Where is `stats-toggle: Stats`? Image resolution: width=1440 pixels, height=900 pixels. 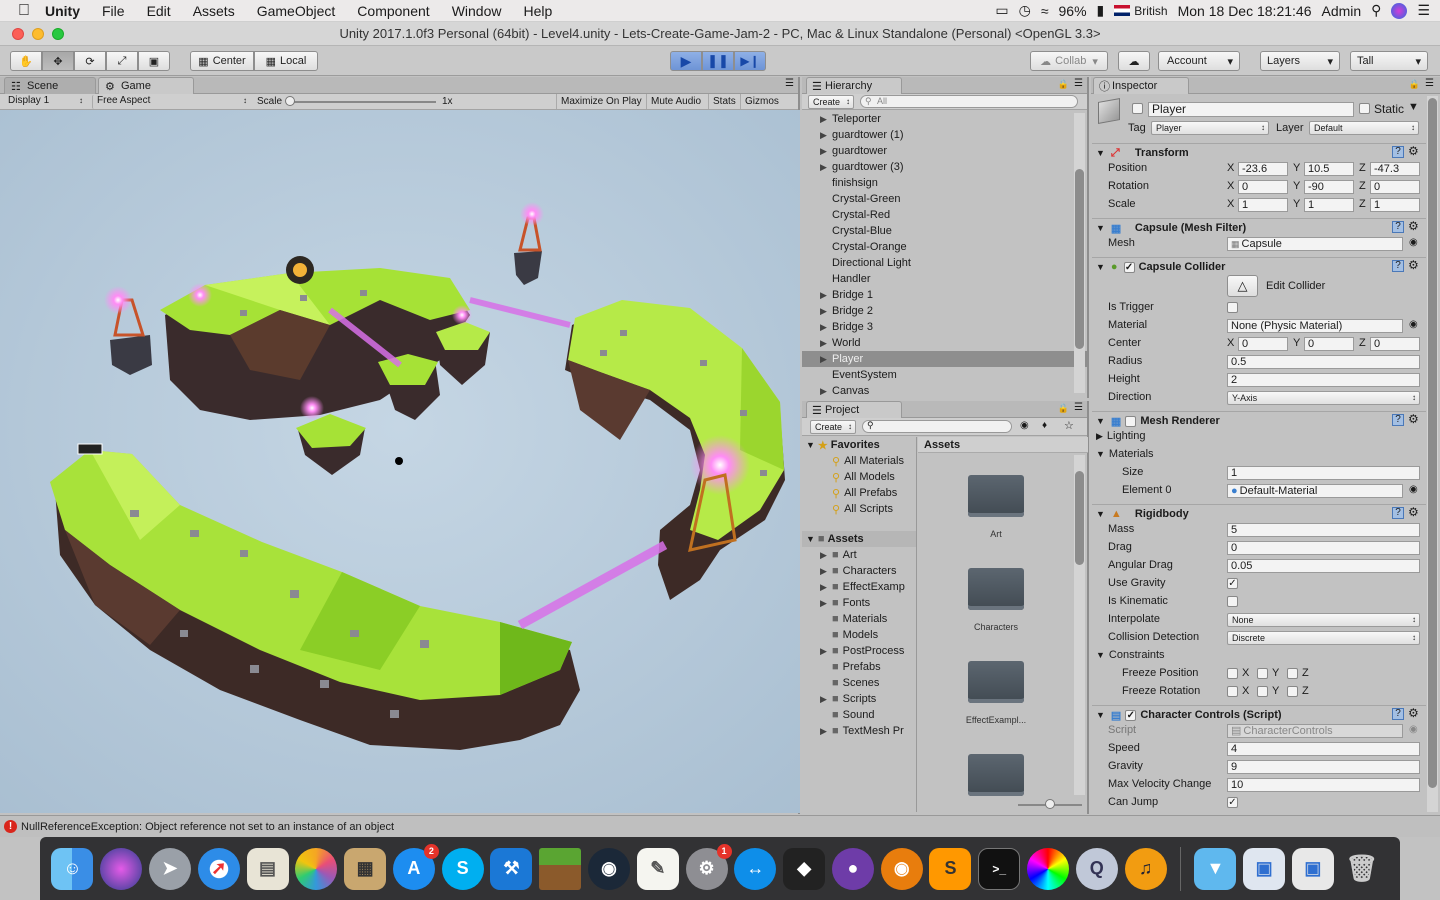 stats-toggle: Stats is located at coordinates (724, 101).